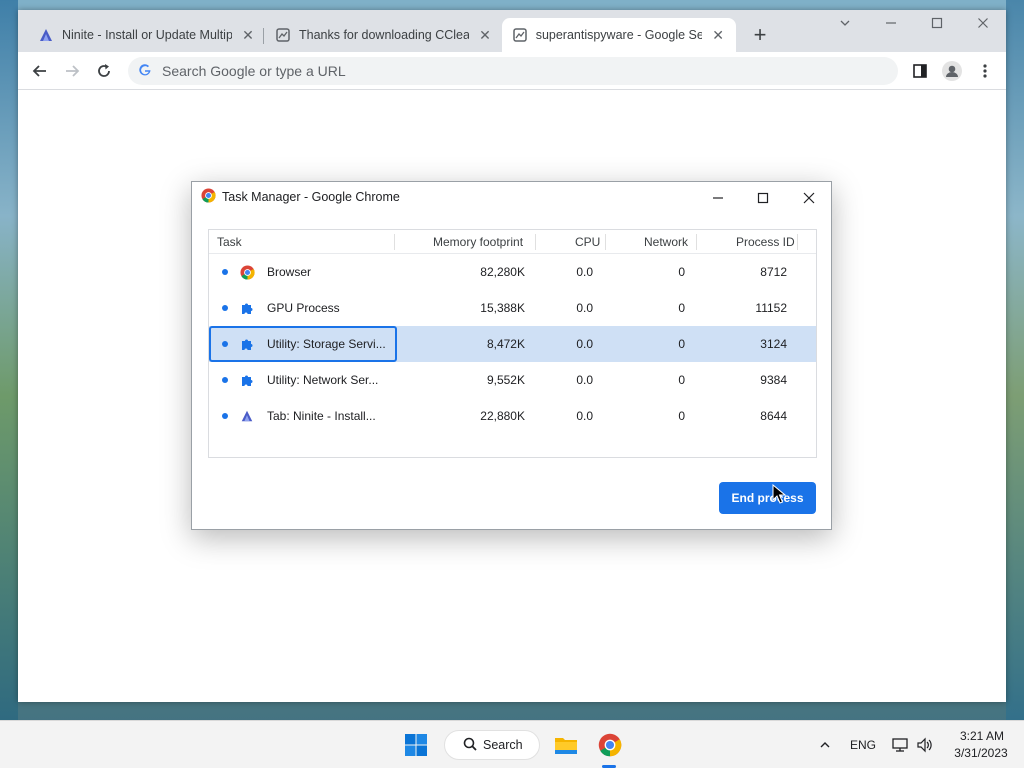 The image size is (1024, 768). I want to click on taskbar: Search ENG 3:21 AM 3/31/2023, so click(512, 744).